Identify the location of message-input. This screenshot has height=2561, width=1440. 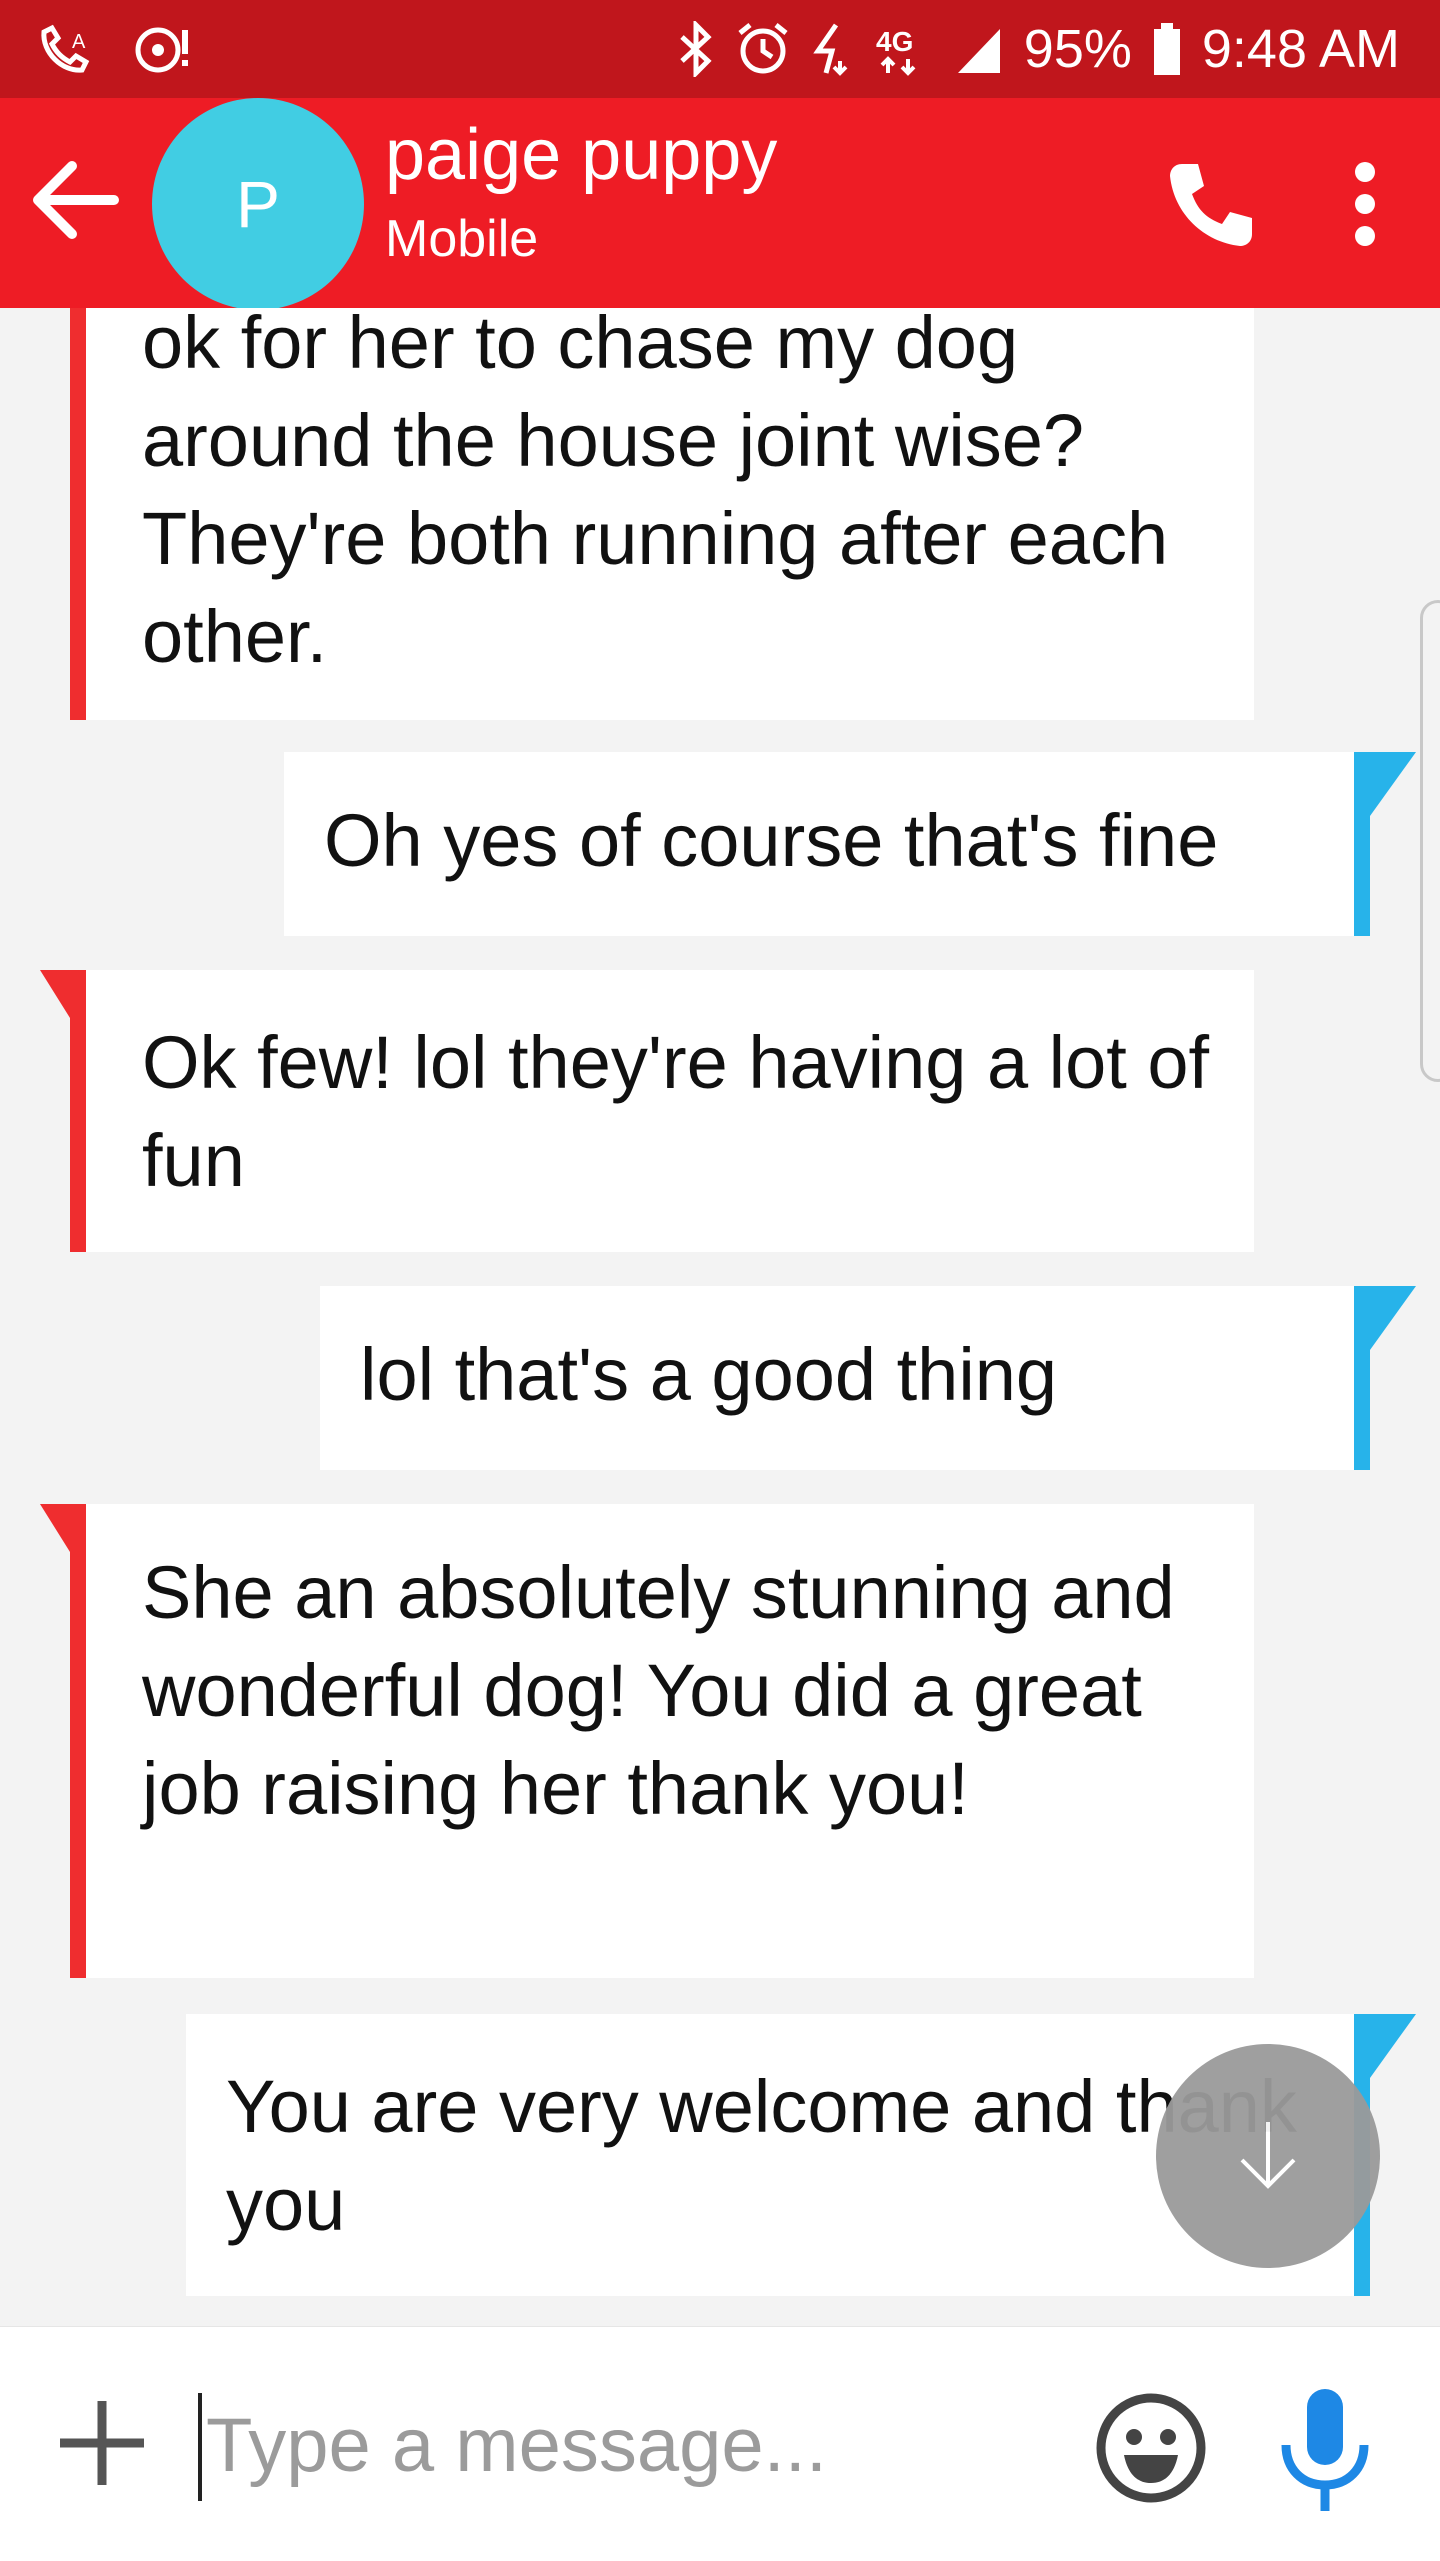
(621, 2445).